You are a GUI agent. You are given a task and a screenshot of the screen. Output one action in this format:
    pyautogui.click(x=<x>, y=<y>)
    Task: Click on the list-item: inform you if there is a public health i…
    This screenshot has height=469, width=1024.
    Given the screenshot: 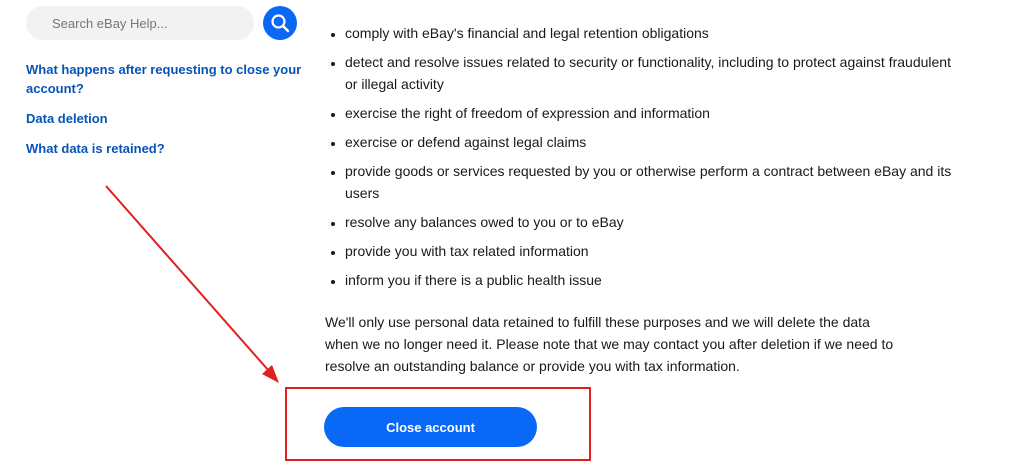 What is the action you would take?
    pyautogui.click(x=655, y=280)
    